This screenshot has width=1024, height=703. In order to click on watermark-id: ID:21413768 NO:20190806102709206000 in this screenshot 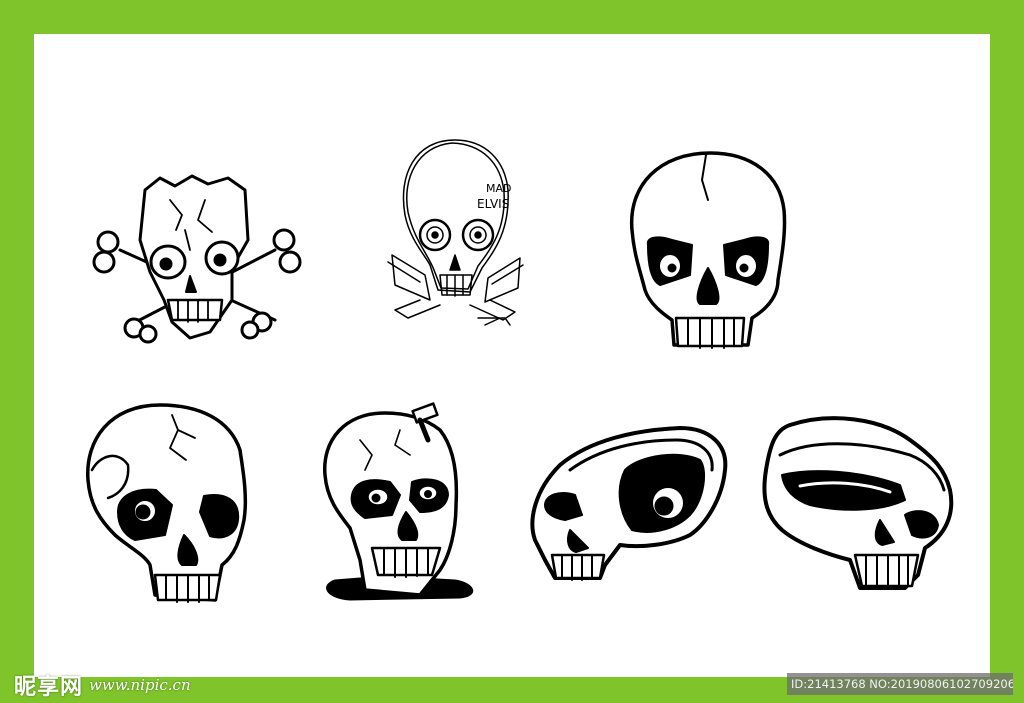, I will do `click(900, 684)`.